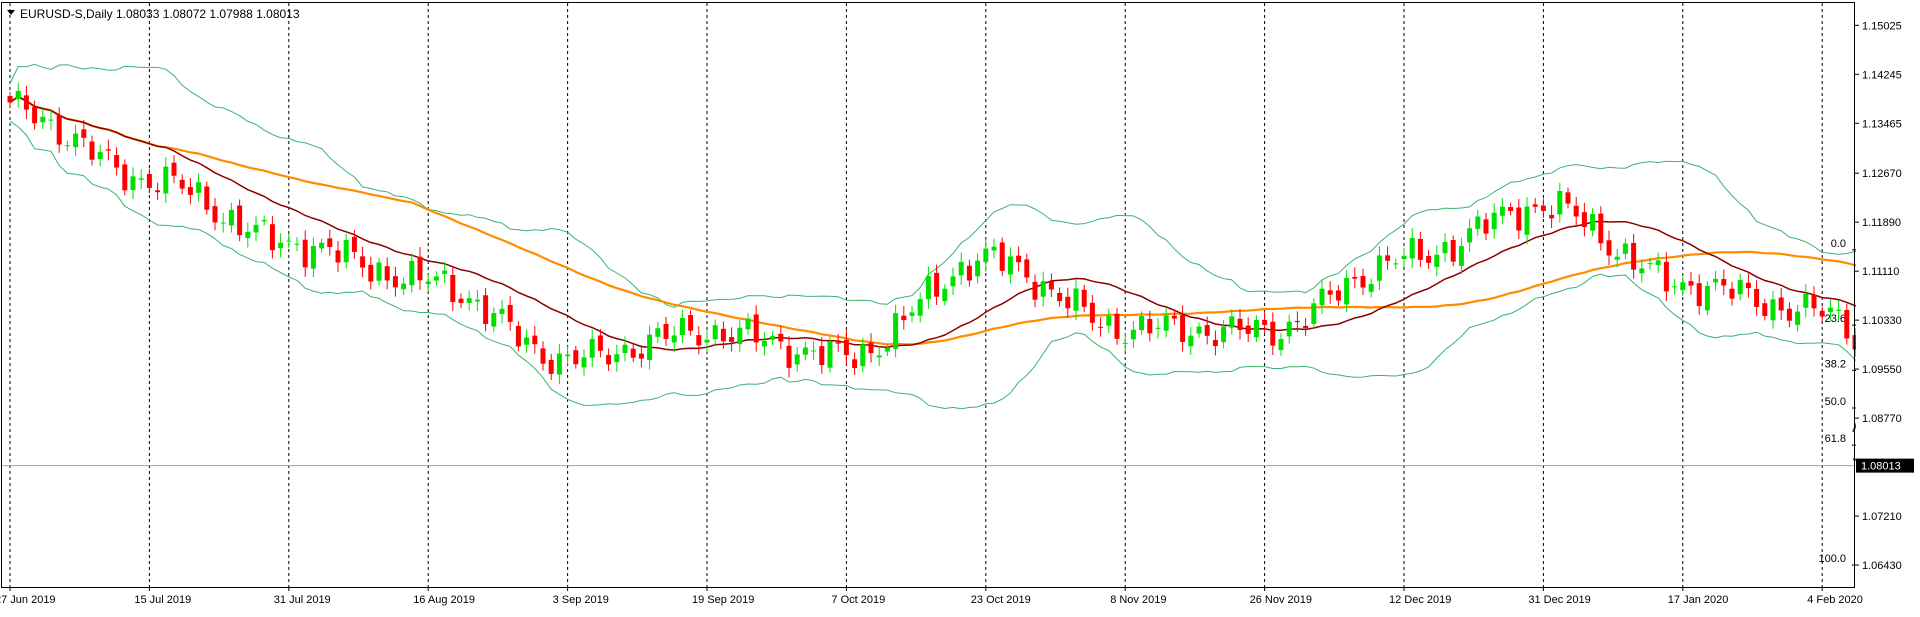 This screenshot has width=1920, height=617. I want to click on symbol-label: EURUSD-S,Daily, so click(66, 14).